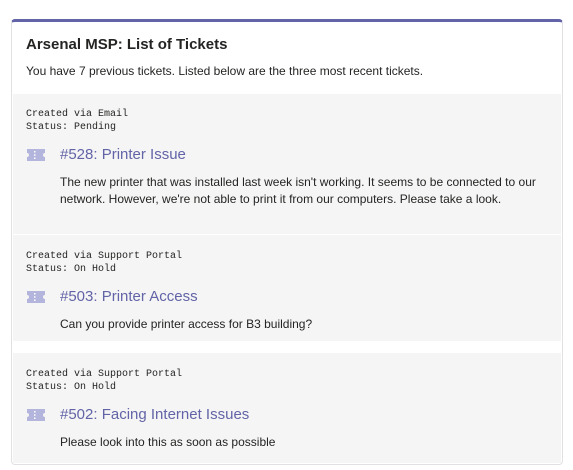  I want to click on card-title: Arsenal MSP: List of Tickets, so click(127, 44).